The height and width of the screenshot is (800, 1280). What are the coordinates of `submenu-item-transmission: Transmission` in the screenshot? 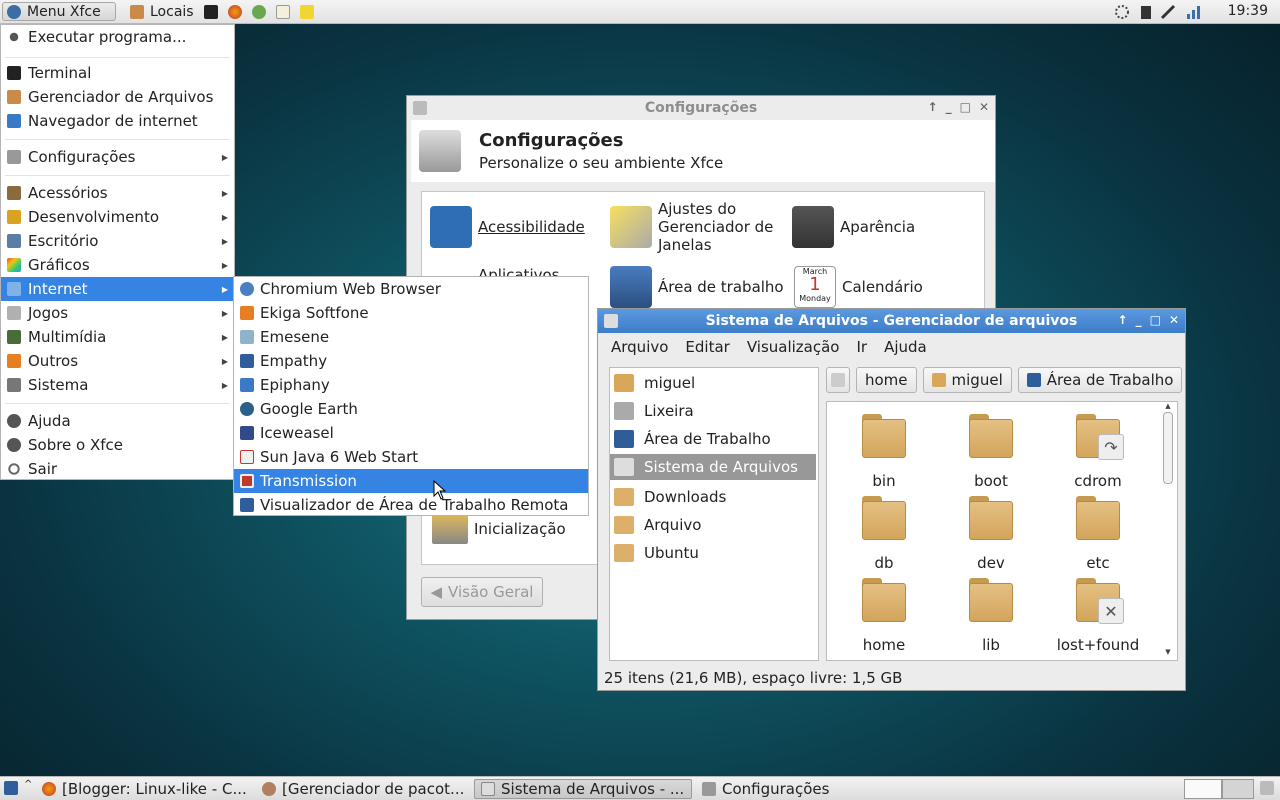 It's located at (411, 481).